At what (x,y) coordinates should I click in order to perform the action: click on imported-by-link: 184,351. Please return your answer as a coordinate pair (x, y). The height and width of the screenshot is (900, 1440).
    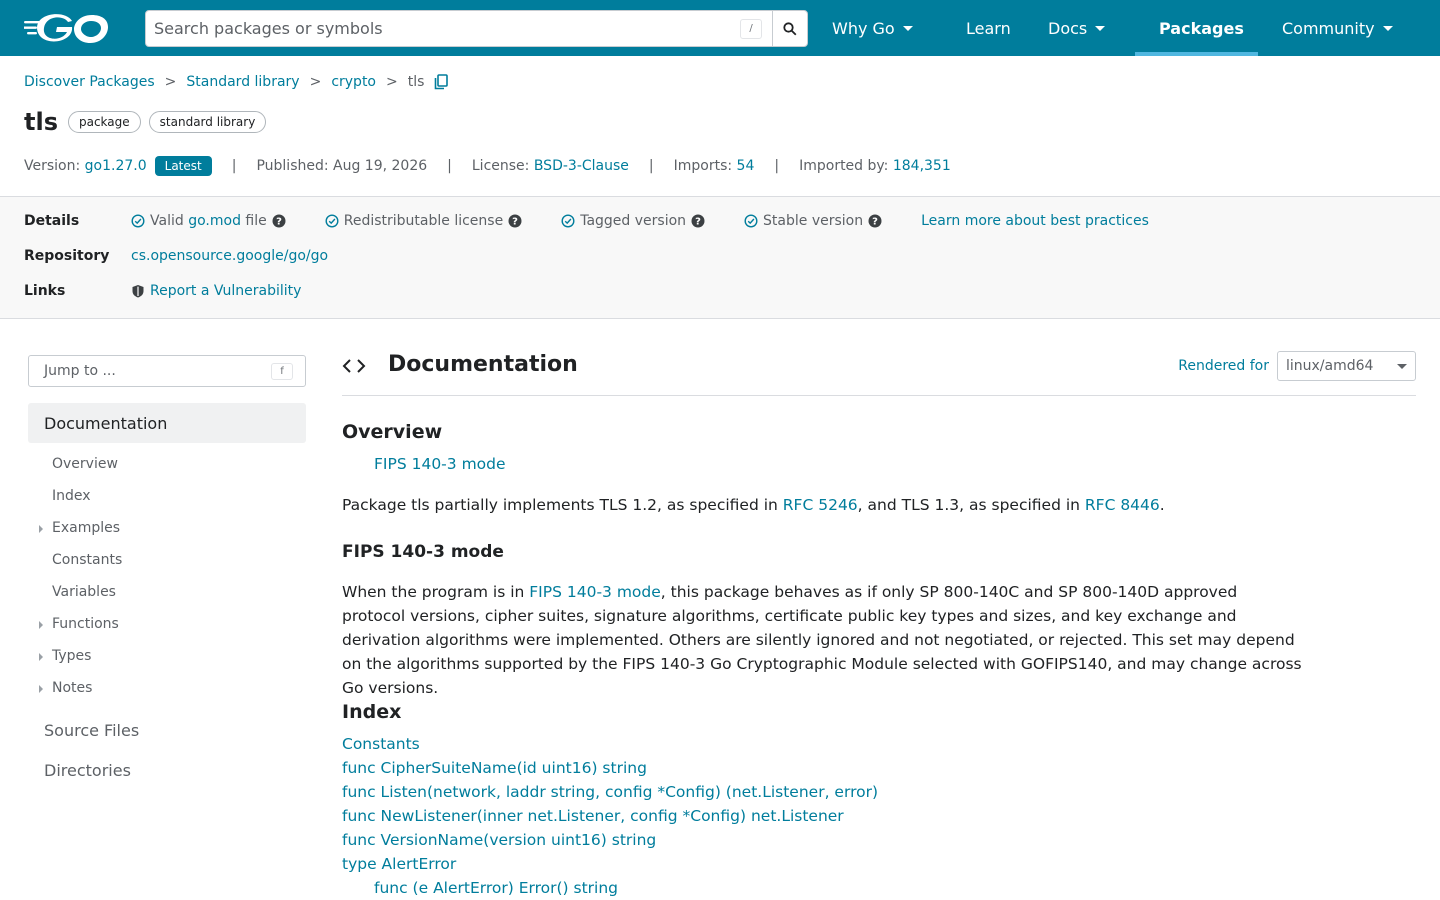
    Looking at the image, I should click on (922, 166).